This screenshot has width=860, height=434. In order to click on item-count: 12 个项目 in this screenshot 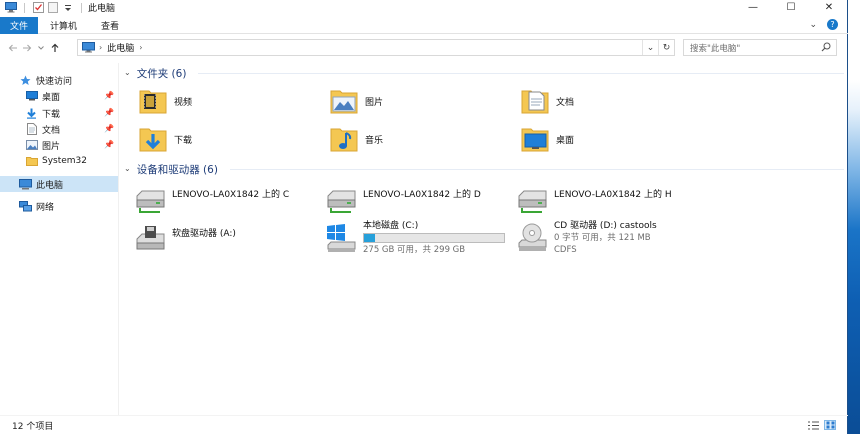, I will do `click(33, 426)`.